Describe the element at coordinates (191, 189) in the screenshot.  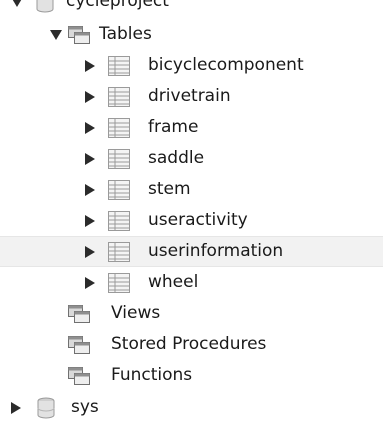
I see `table-row: stem` at that location.